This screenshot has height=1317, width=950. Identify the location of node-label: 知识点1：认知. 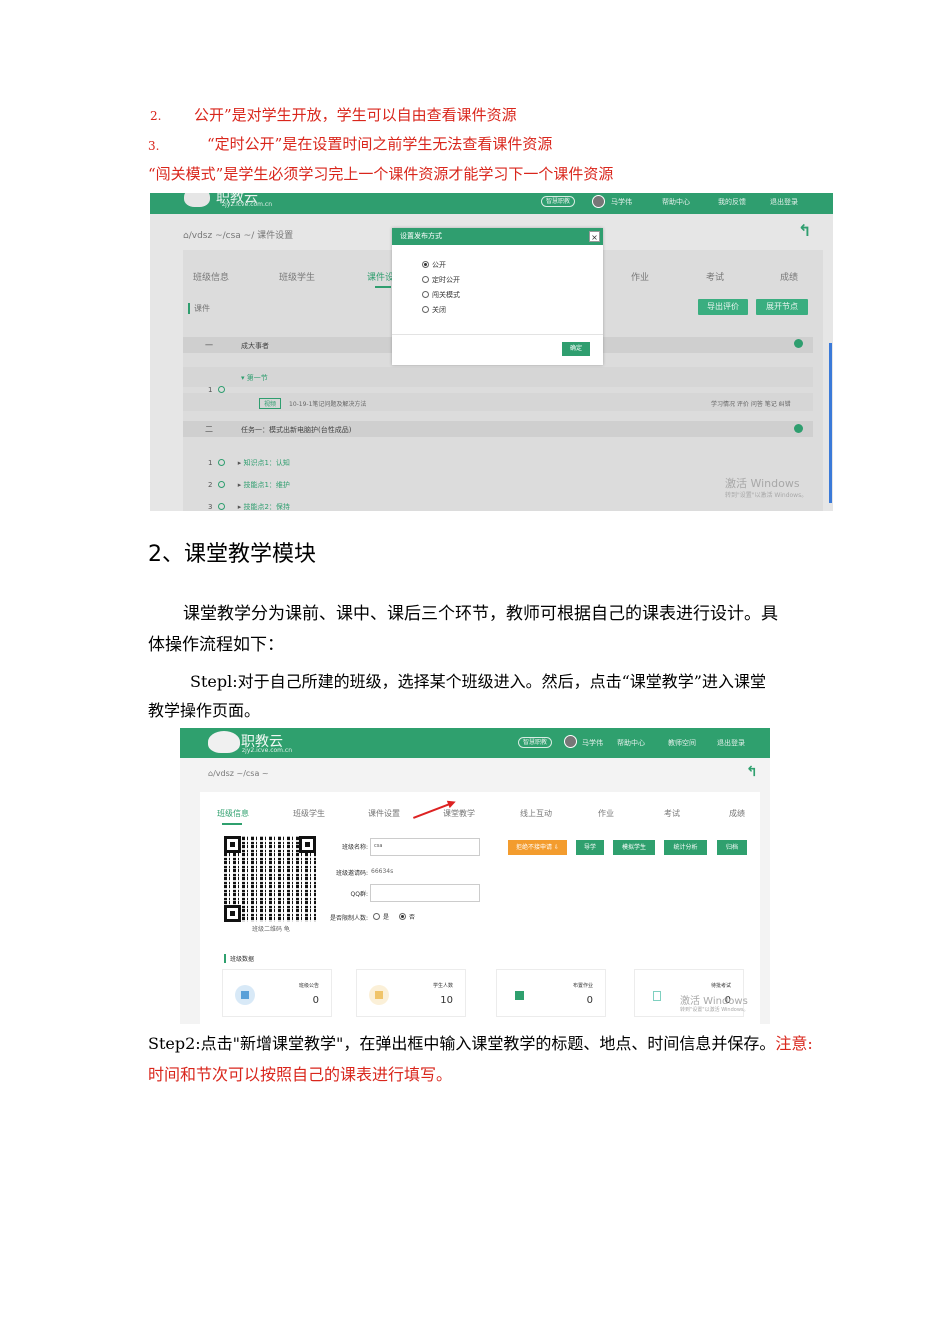
(266, 463).